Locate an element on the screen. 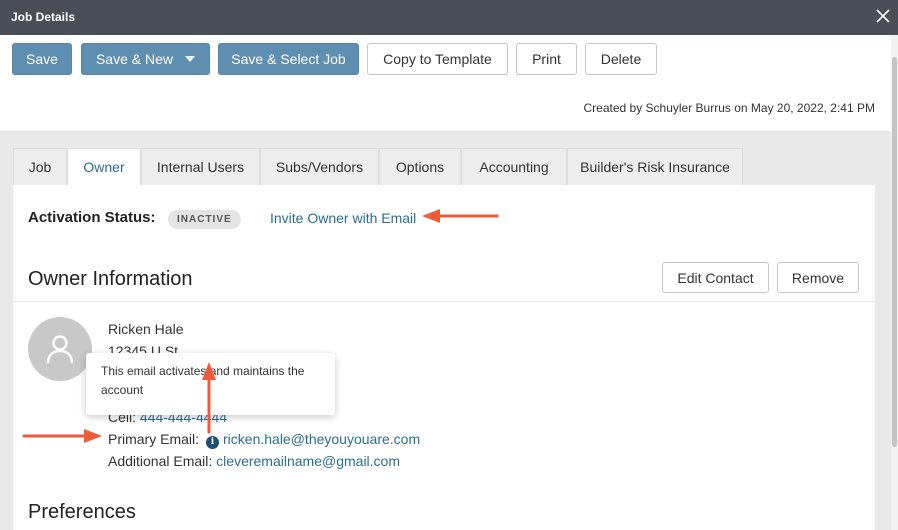 This screenshot has height=530, width=898. close-icon is located at coordinates (883, 16).